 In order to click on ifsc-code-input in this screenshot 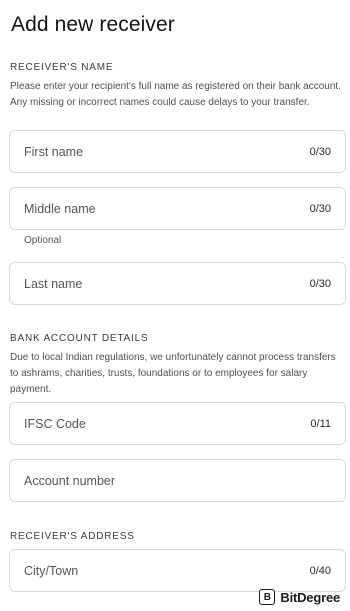, I will do `click(167, 423)`.